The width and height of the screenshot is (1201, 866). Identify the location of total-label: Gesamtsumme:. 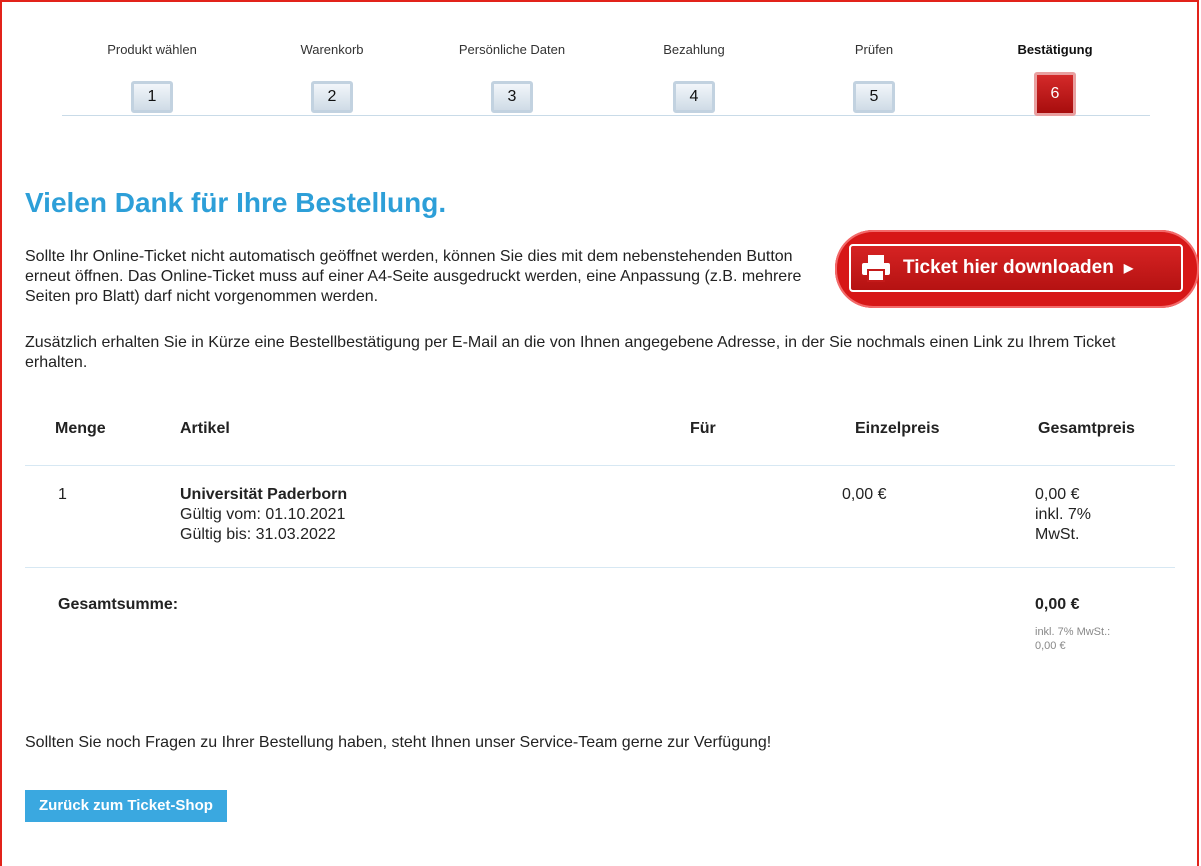
(118, 604).